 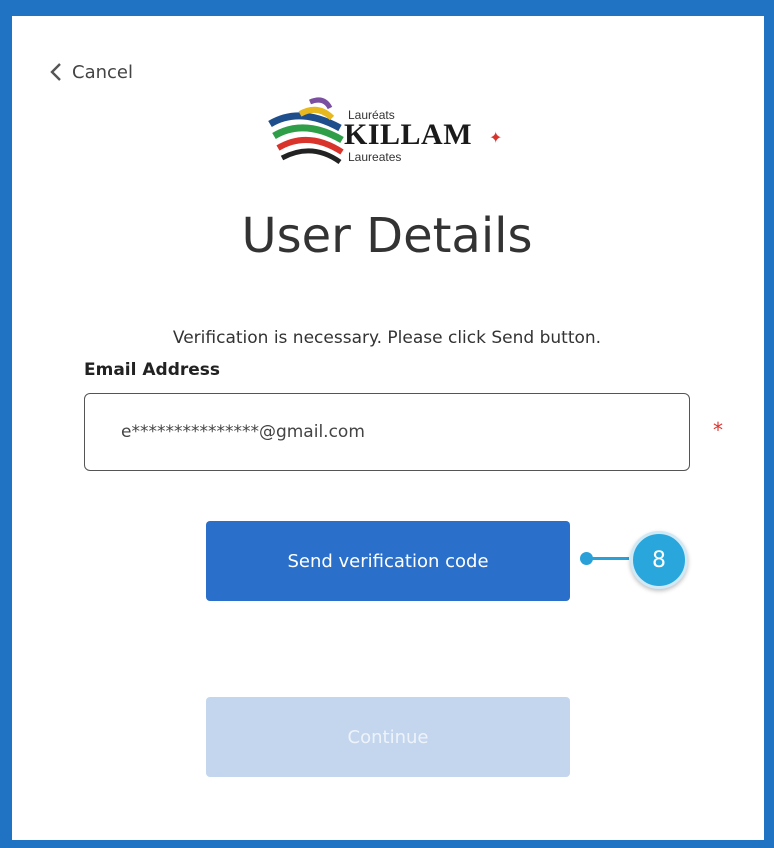 I want to click on continue-button: Continue, so click(x=388, y=737).